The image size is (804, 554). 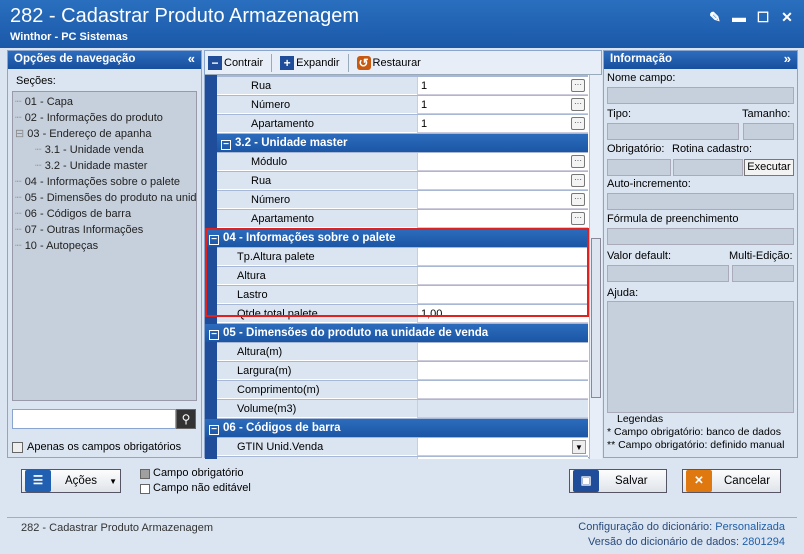 I want to click on field-value-input: 1,00, so click(x=502, y=314).